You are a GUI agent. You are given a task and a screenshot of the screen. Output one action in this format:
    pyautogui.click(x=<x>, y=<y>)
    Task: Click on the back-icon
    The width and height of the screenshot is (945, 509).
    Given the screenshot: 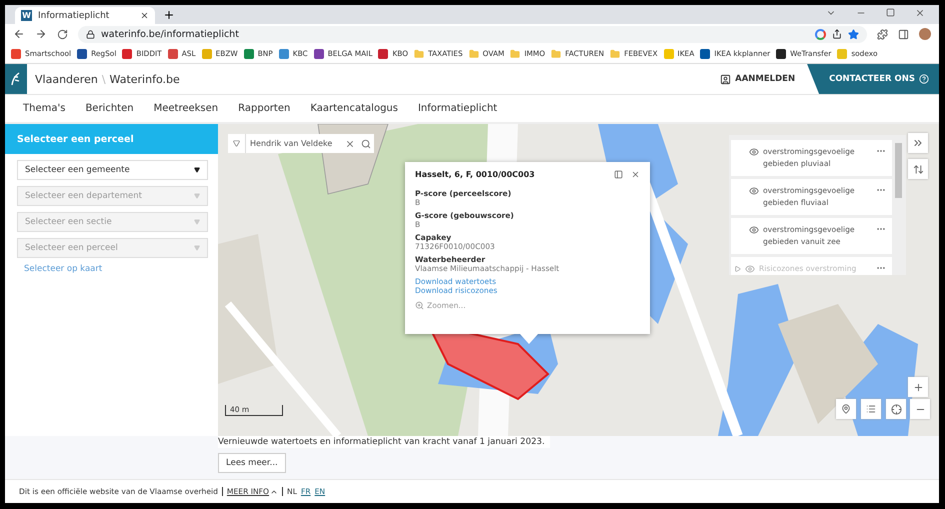 What is the action you would take?
    pyautogui.click(x=19, y=34)
    